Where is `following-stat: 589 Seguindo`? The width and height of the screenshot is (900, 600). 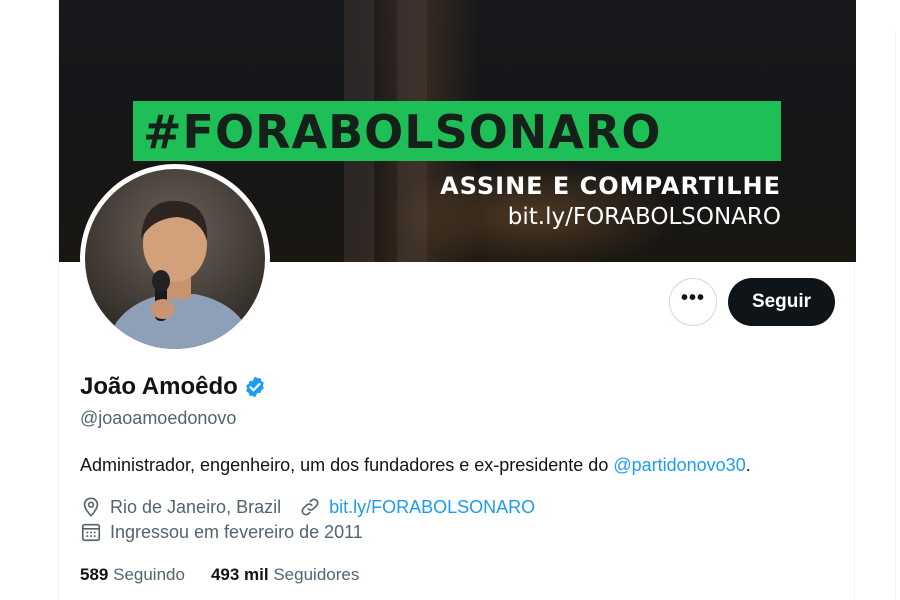 following-stat: 589 Seguindo is located at coordinates (132, 575).